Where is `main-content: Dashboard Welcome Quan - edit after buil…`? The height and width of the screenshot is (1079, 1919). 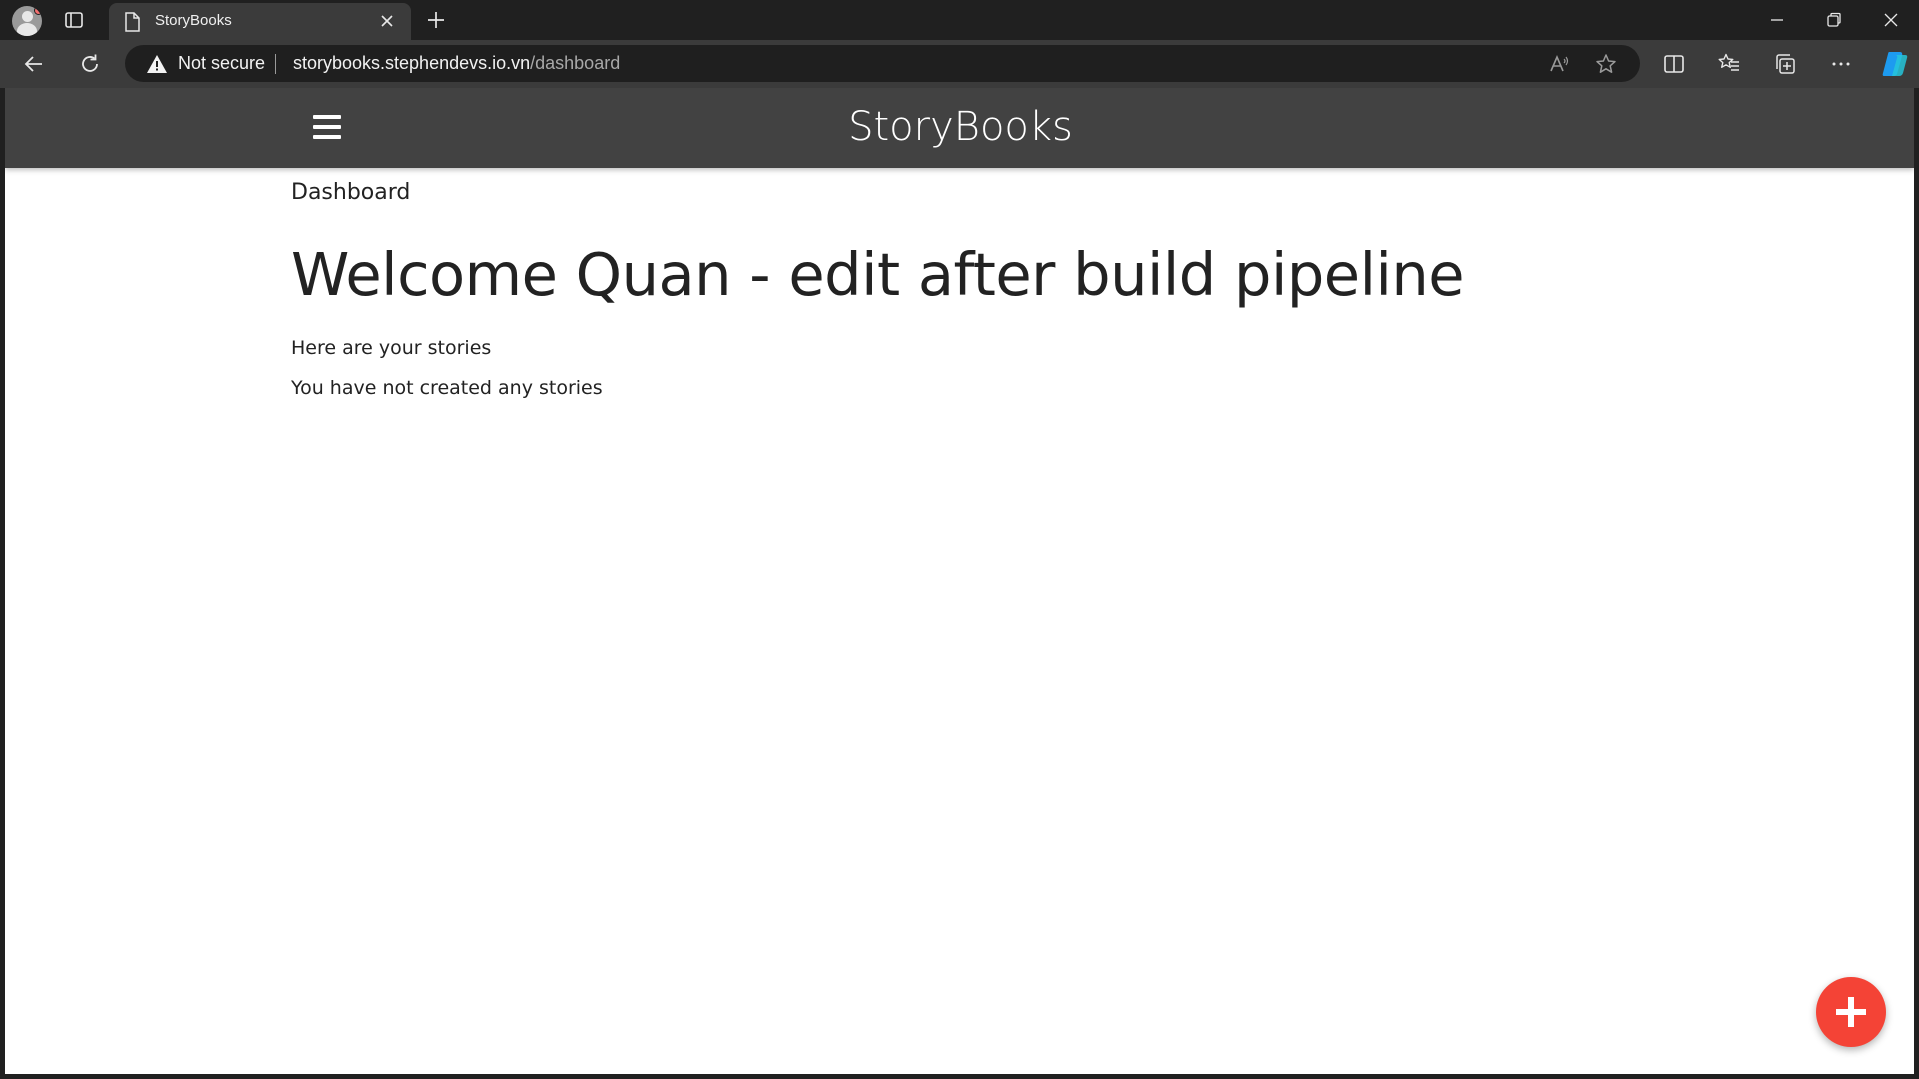
main-content: Dashboard Welcome Quan - edit after buil… is located at coordinates (961, 289).